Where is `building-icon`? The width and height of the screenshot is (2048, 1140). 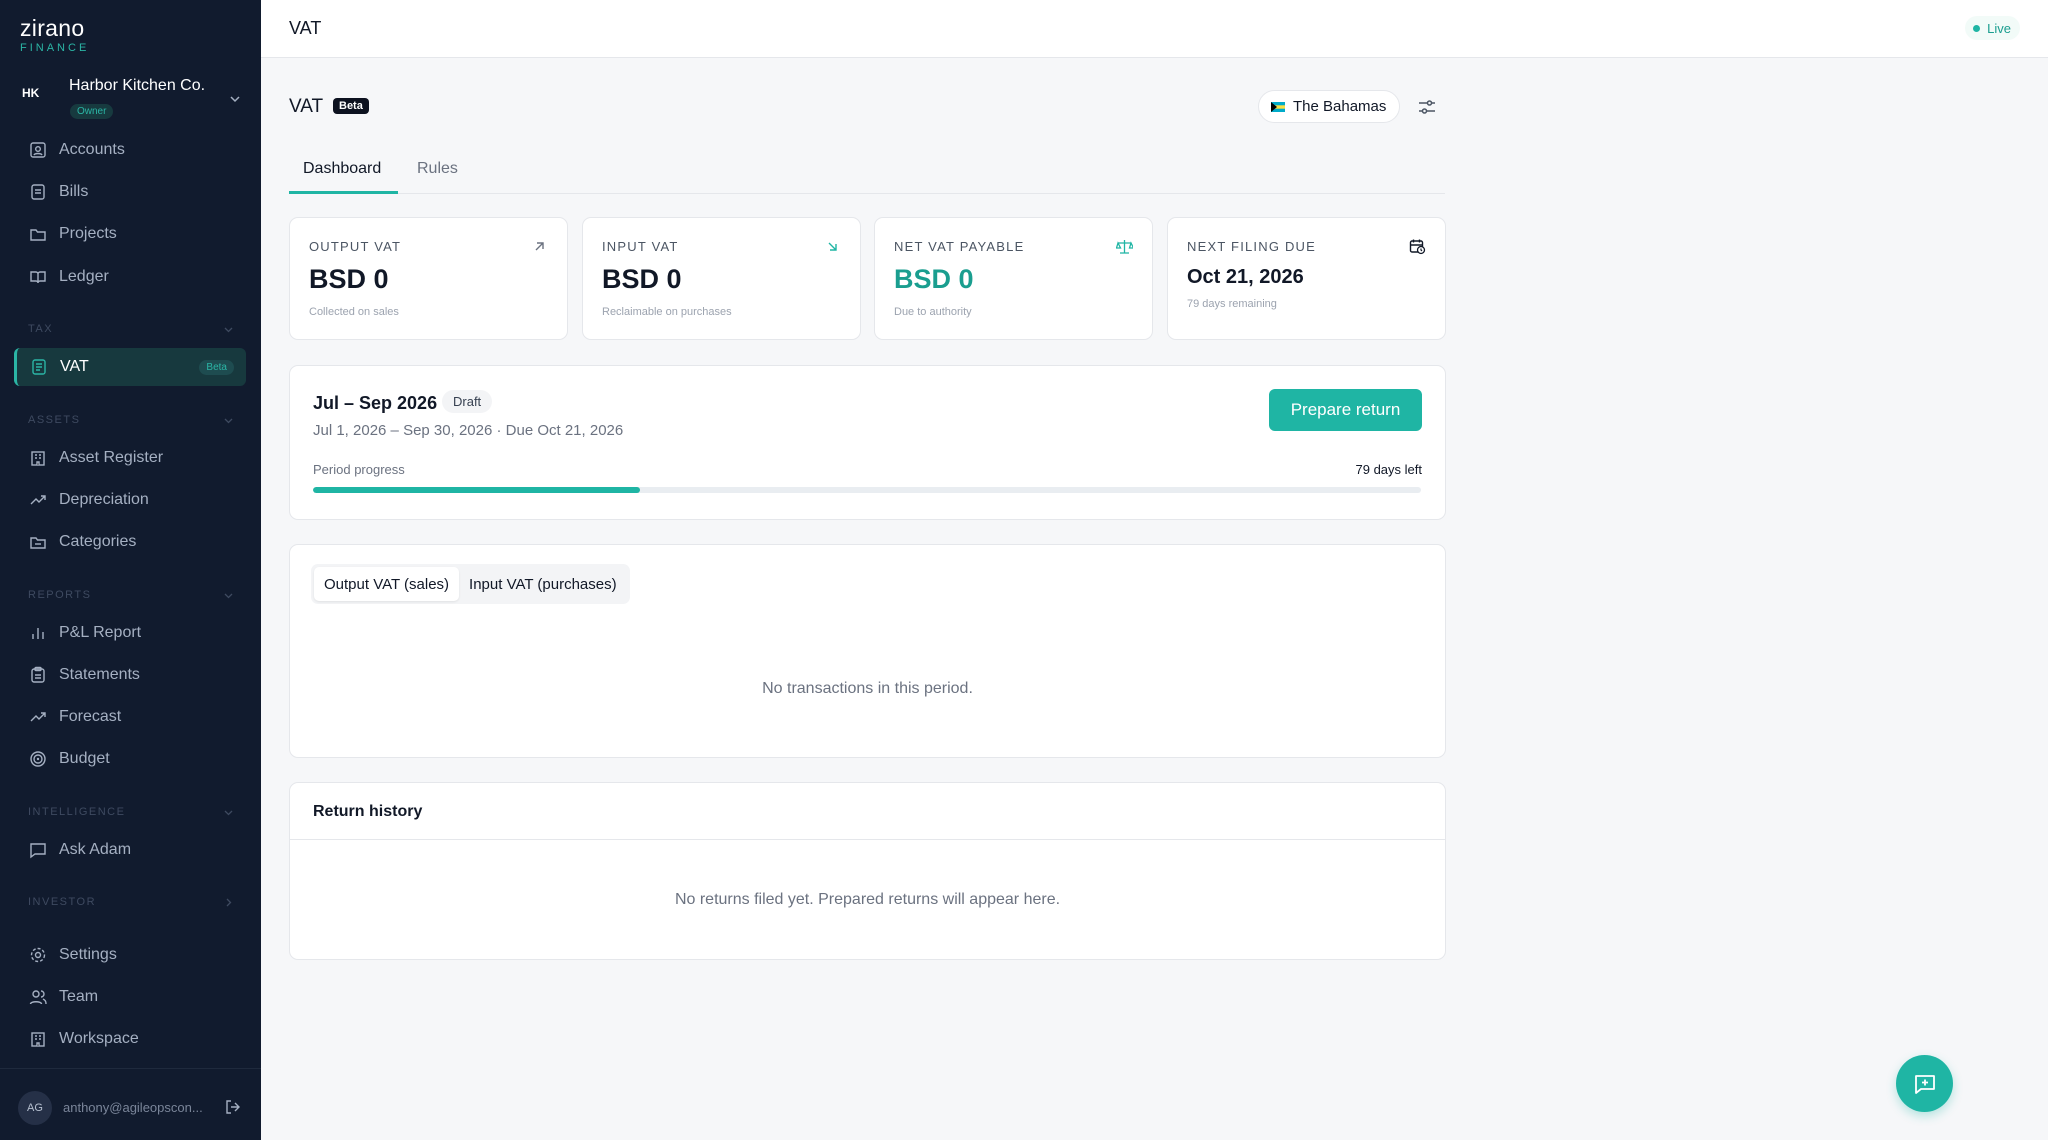 building-icon is located at coordinates (38, 458).